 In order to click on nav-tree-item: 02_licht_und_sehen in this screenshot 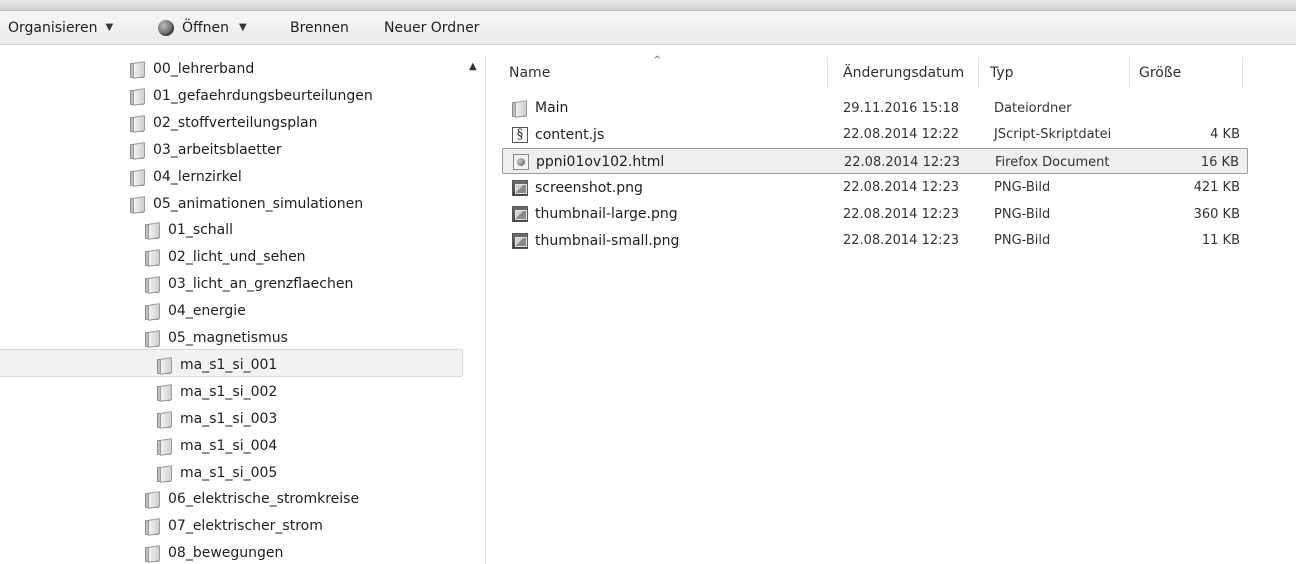, I will do `click(225, 257)`.